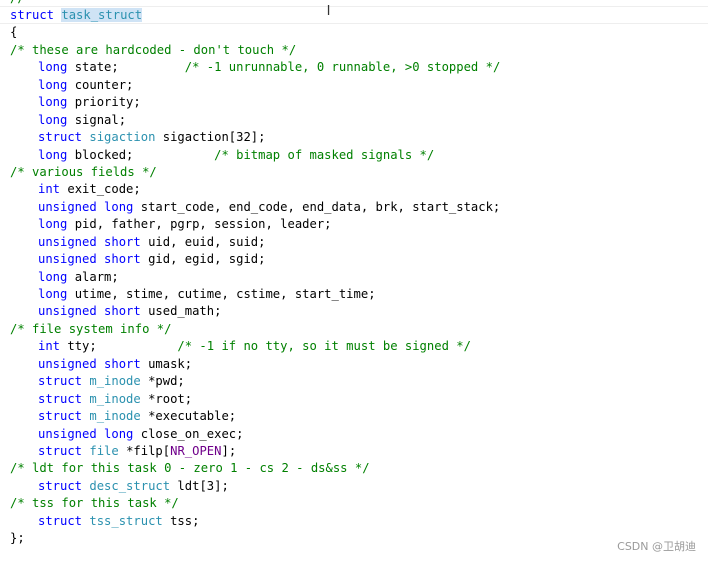 Image resolution: width=708 pixels, height=561 pixels. I want to click on code-line: struct m_inode *executable;, so click(354, 416).